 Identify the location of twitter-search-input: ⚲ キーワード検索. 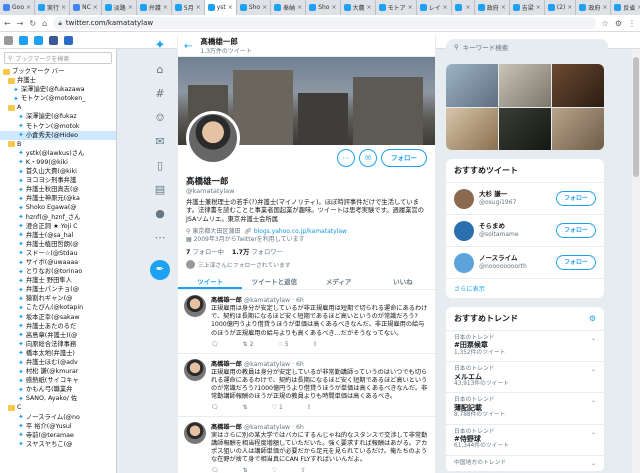
(527, 47).